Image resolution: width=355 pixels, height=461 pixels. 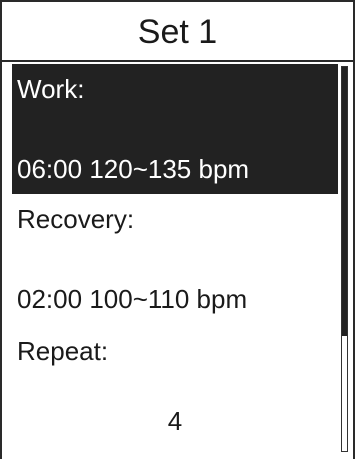 I want to click on scrollbar-thumb, so click(x=344, y=201).